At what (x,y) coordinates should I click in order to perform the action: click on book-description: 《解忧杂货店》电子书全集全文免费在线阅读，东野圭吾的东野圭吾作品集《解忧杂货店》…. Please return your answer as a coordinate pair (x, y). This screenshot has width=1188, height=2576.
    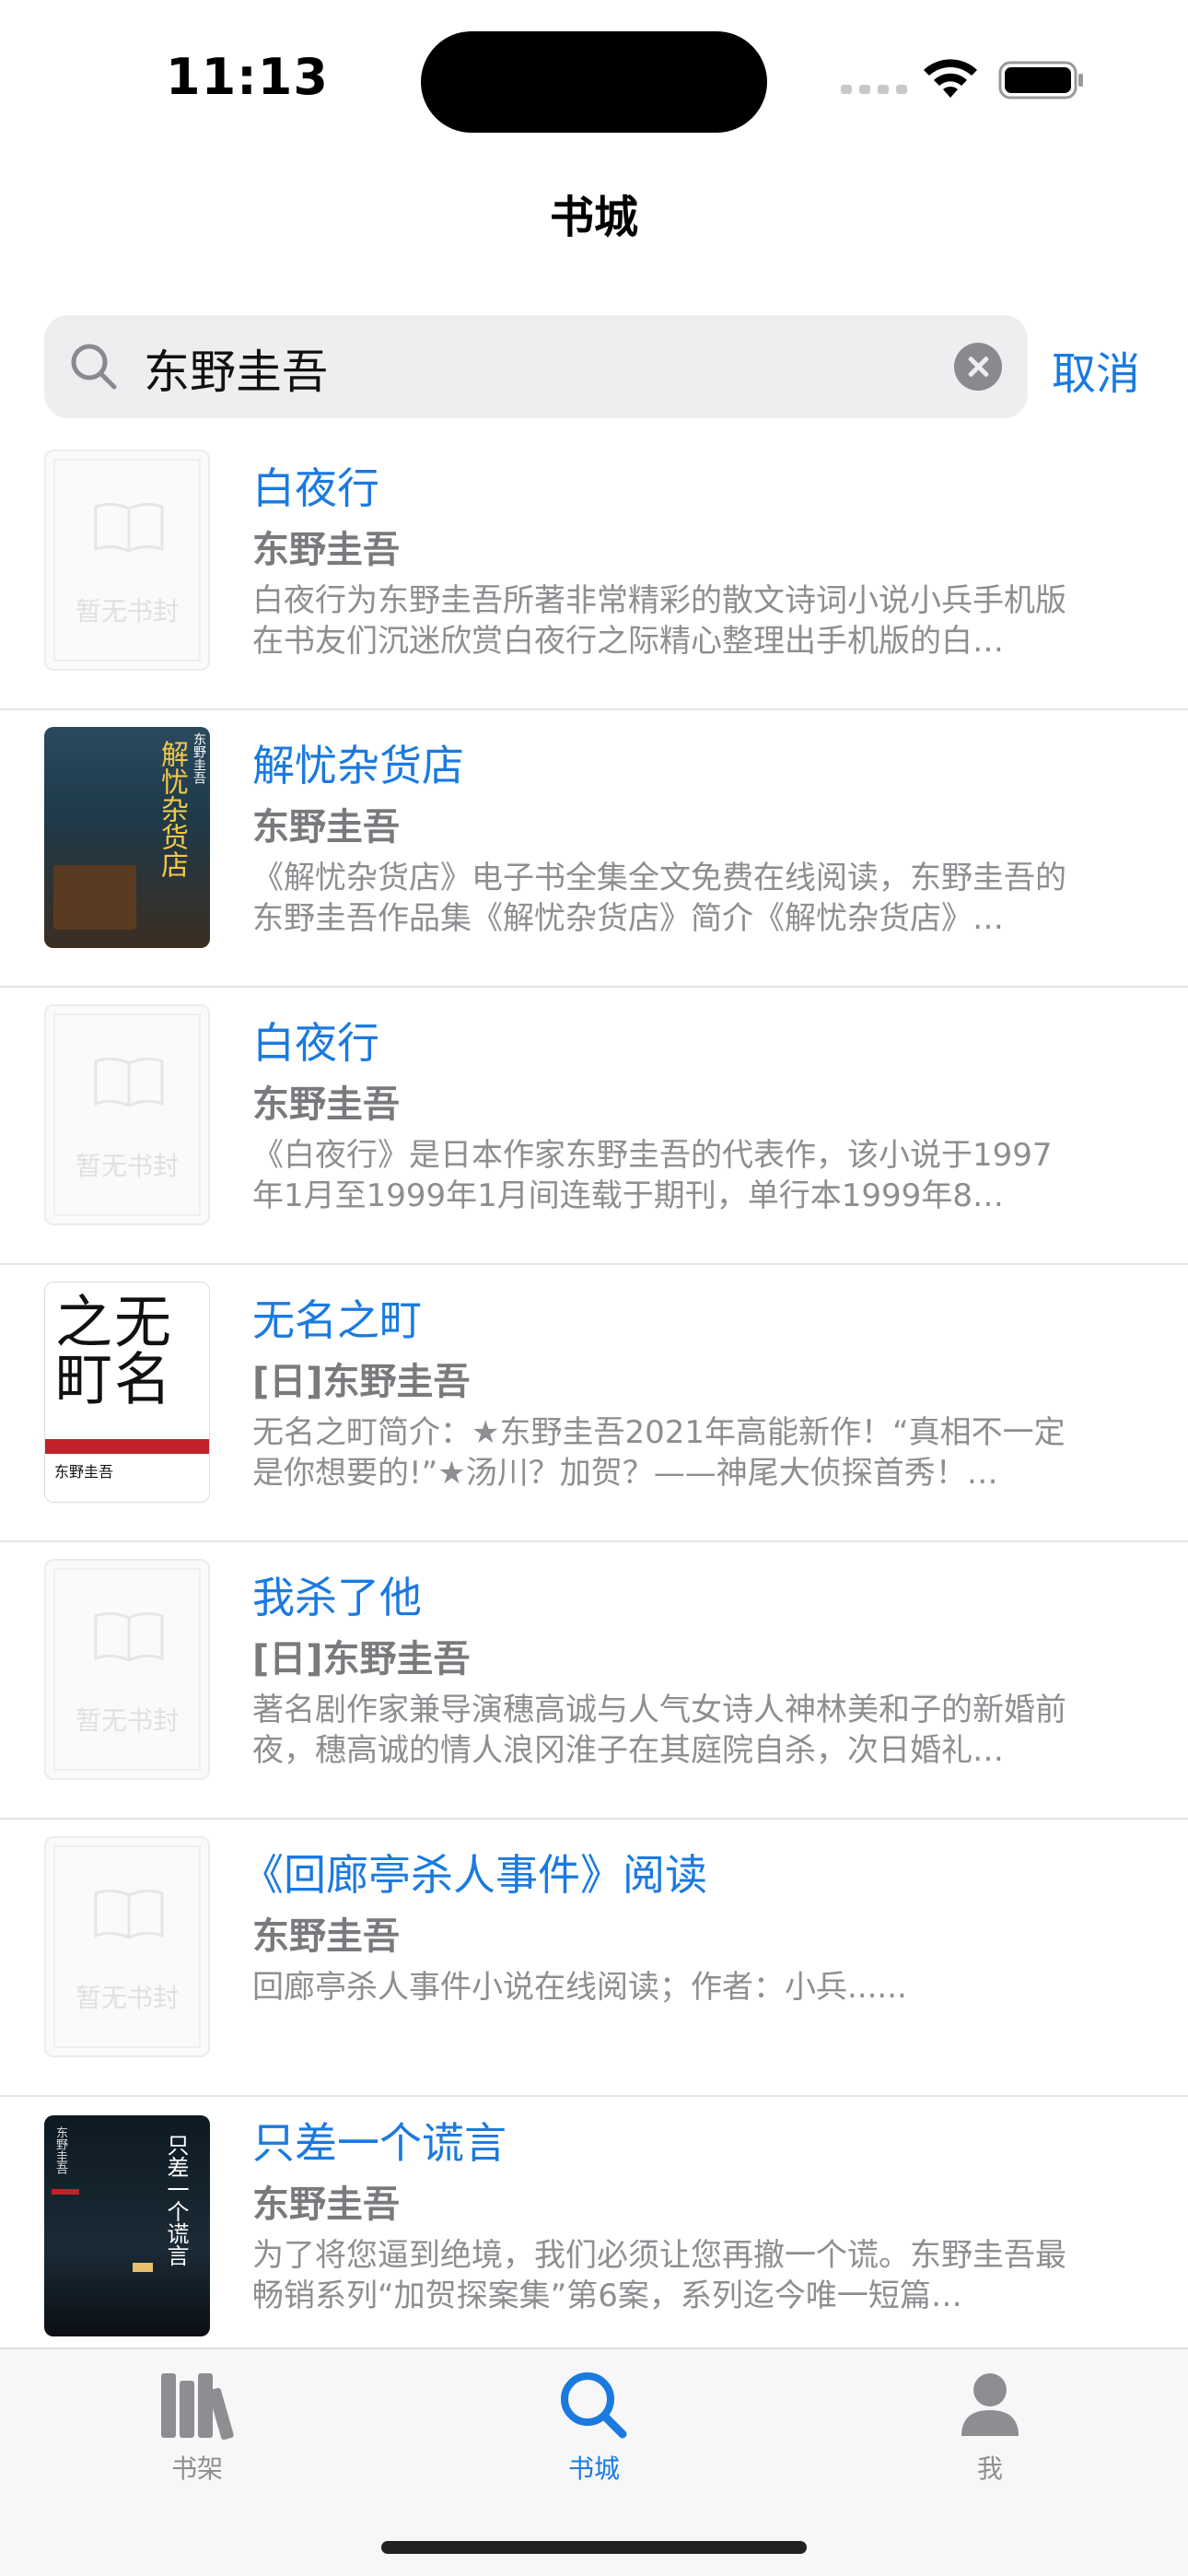
    Looking at the image, I should click on (659, 898).